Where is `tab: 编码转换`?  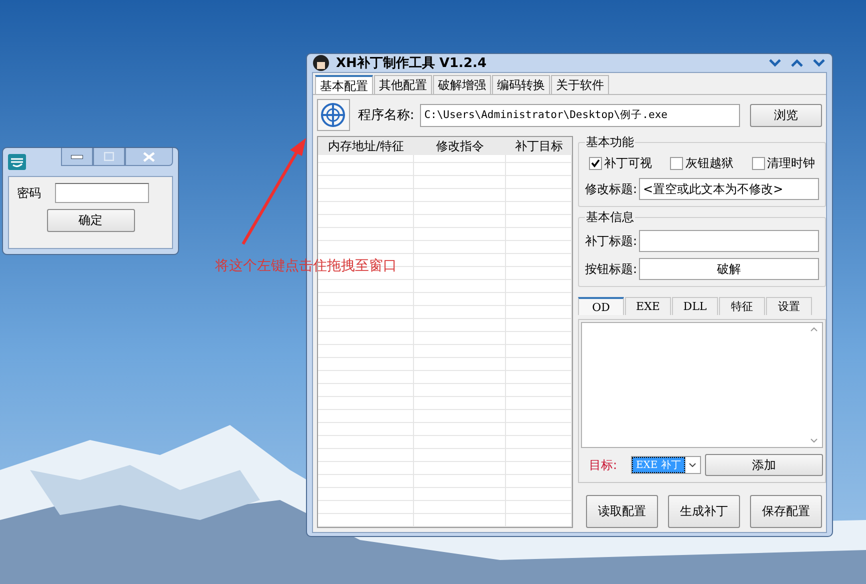
tab: 编码转换 is located at coordinates (521, 84).